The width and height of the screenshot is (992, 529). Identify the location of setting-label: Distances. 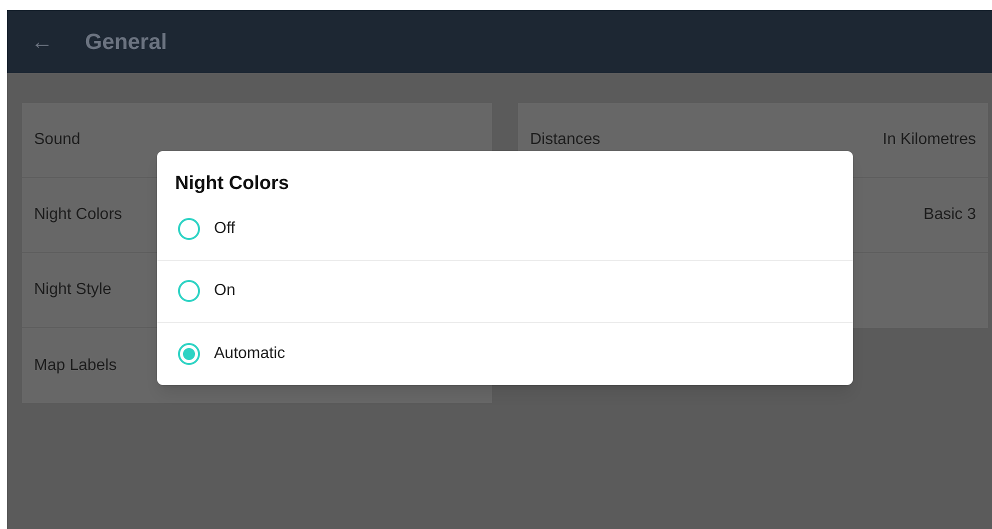
(565, 140).